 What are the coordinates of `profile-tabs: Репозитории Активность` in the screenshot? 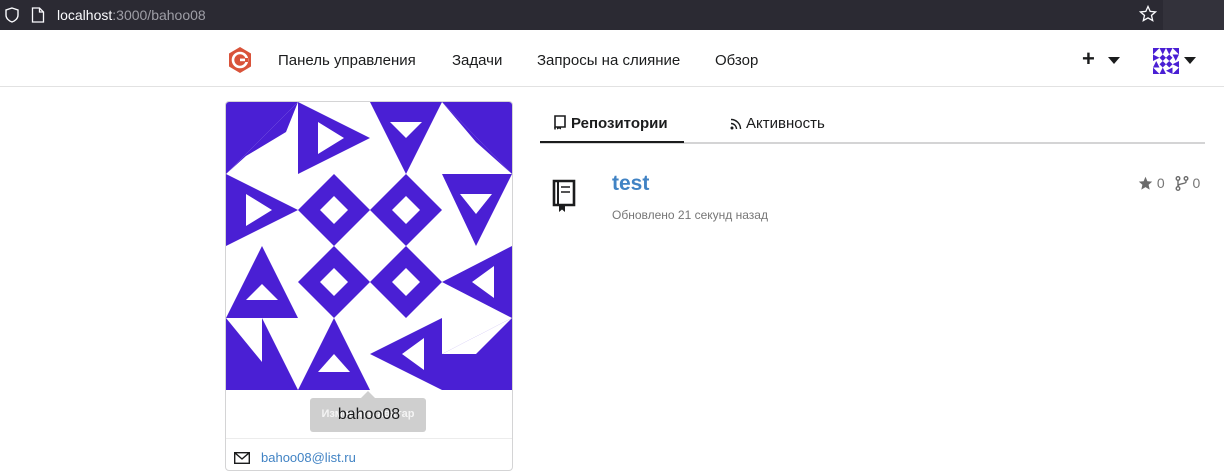 It's located at (872, 122).